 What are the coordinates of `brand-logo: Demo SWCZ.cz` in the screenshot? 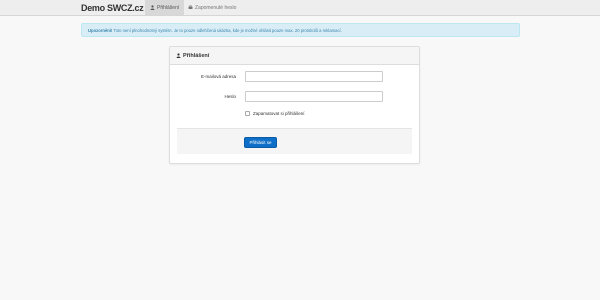 It's located at (112, 8).